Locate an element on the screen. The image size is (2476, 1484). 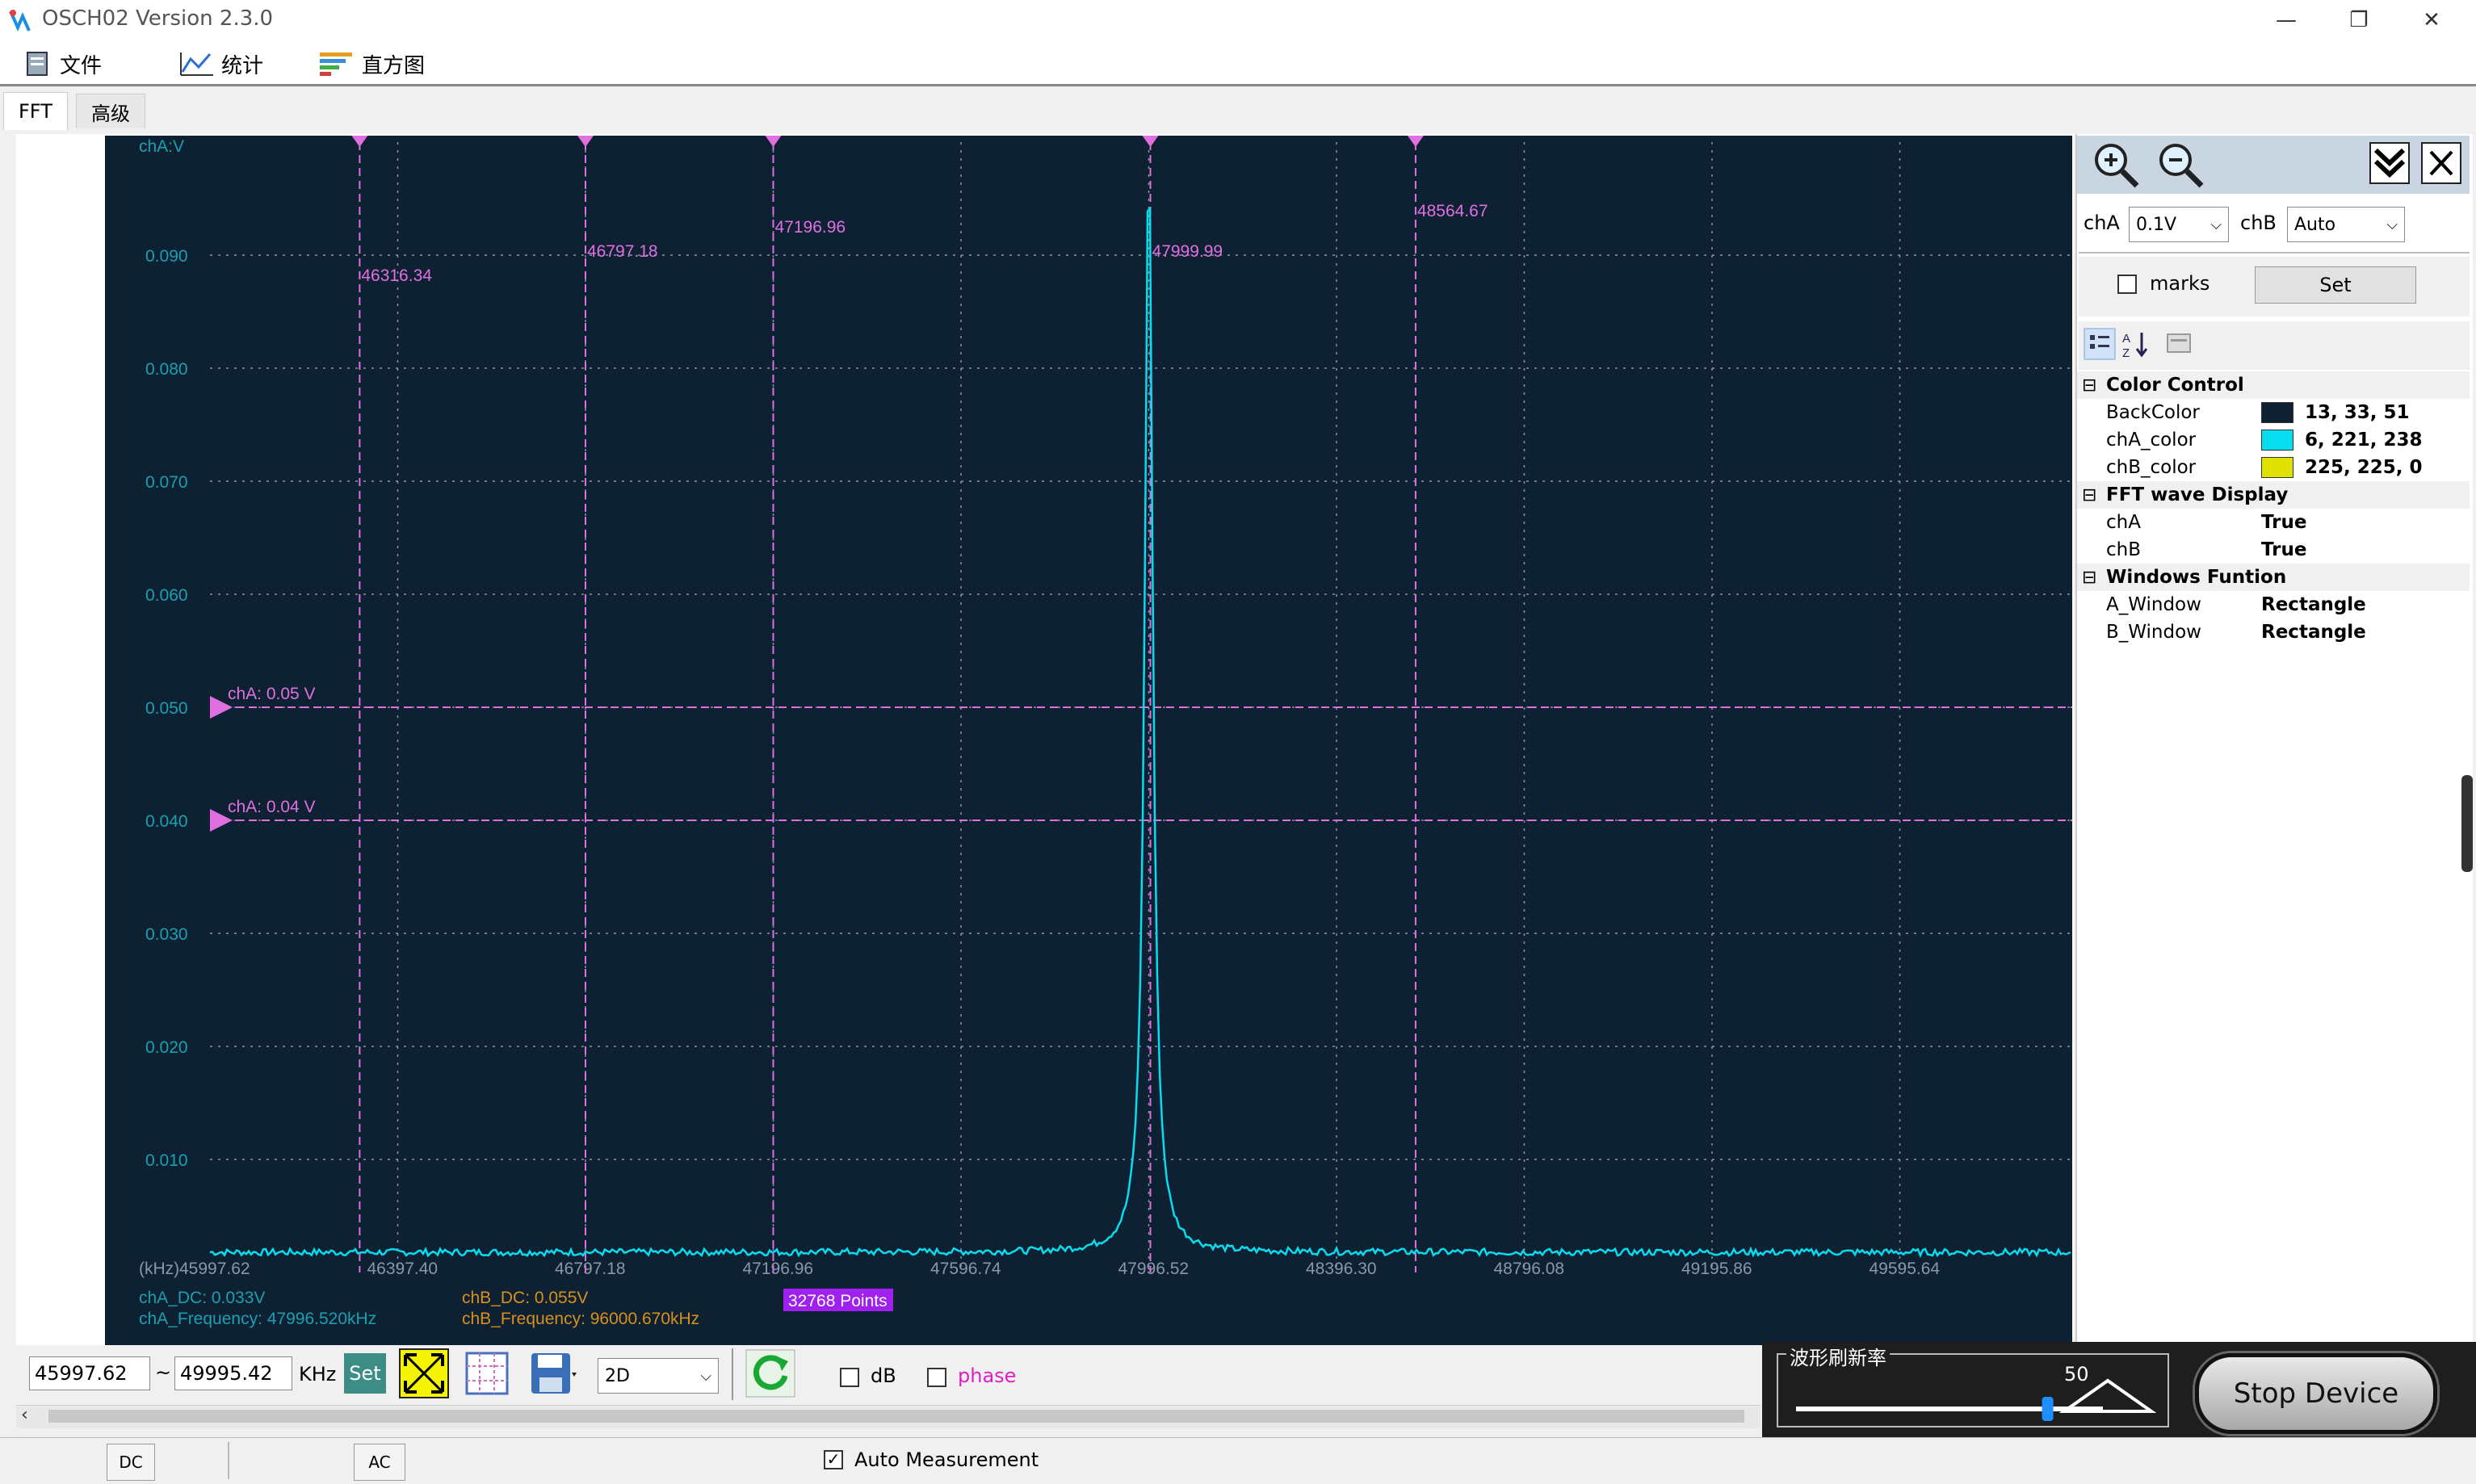
property-value: 13, 33, 51 is located at coordinates (2335, 413).